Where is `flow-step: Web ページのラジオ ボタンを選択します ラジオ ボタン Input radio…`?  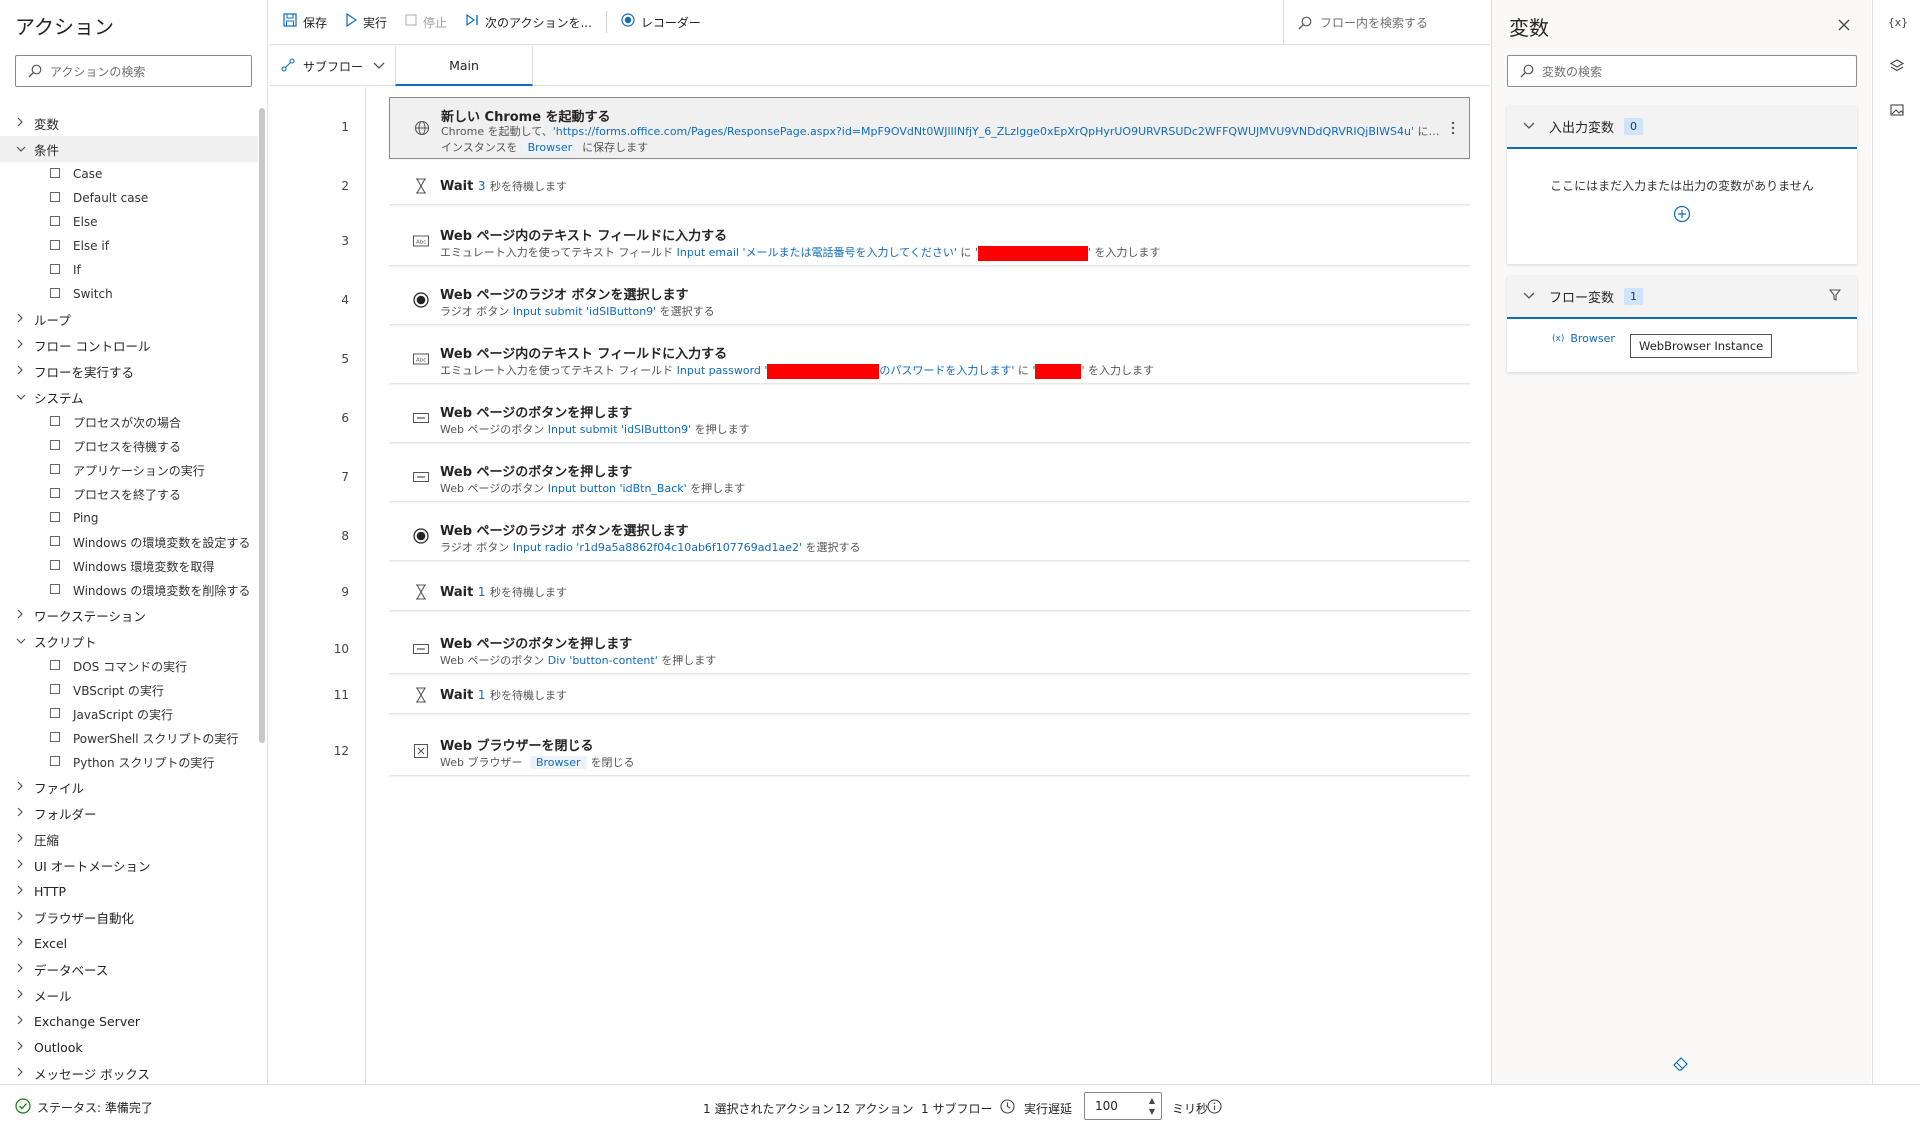
flow-step: Web ページのラジオ ボタンを選択します ラジオ ボタン Input radio… is located at coordinates (929, 536).